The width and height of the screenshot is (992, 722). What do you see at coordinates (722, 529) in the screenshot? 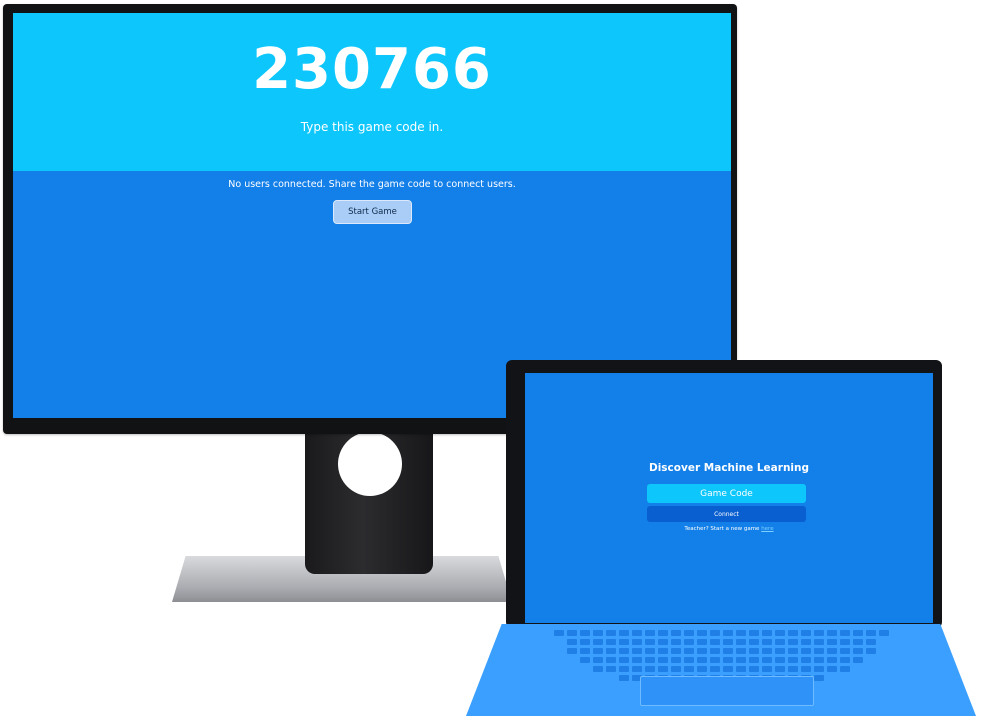
I see `teacher-prompt-text: Teacher? Start a new game` at bounding box center [722, 529].